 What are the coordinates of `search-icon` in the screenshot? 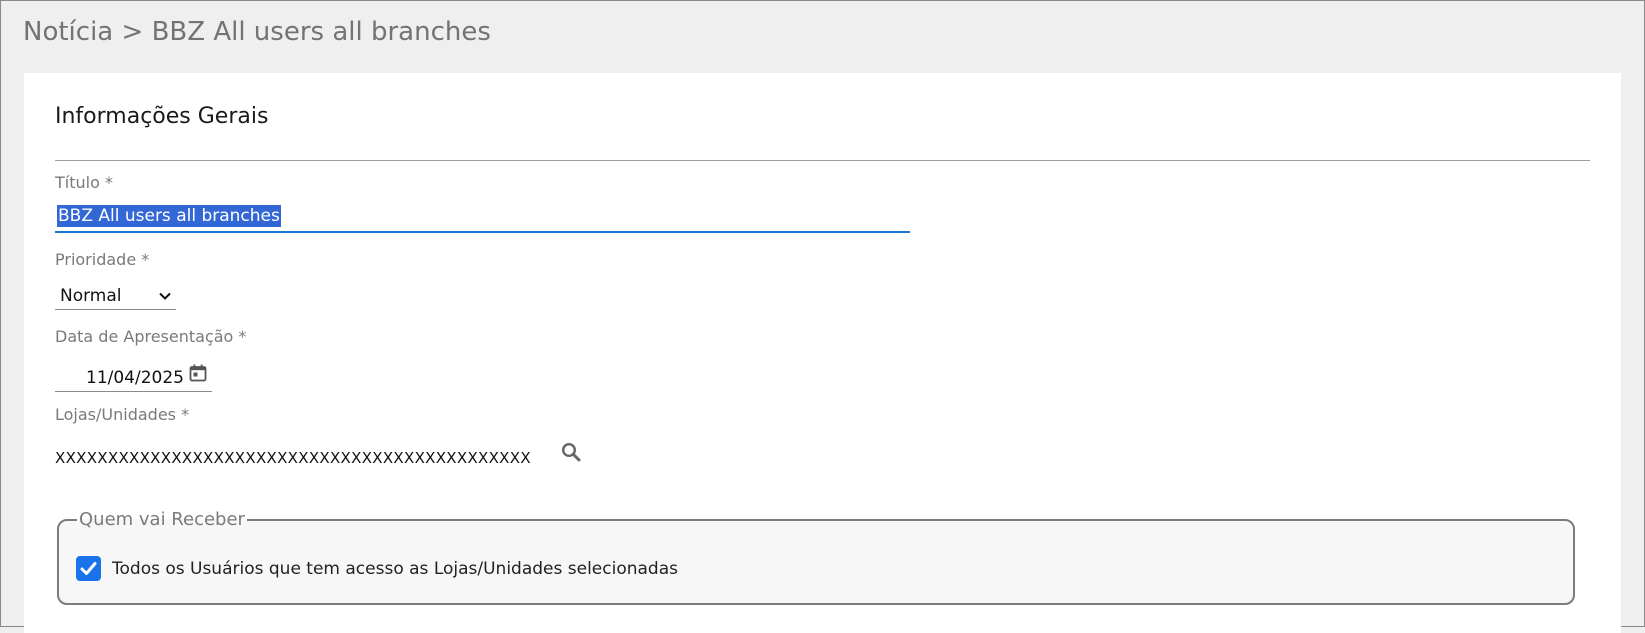 It's located at (571, 452).